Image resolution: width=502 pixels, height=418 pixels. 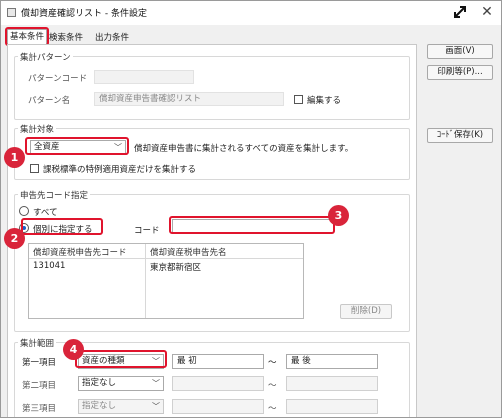 What do you see at coordinates (244, 149) in the screenshot?
I see `target-description: 償却資産申告書に集計されるすべての資産を集計します。` at bounding box center [244, 149].